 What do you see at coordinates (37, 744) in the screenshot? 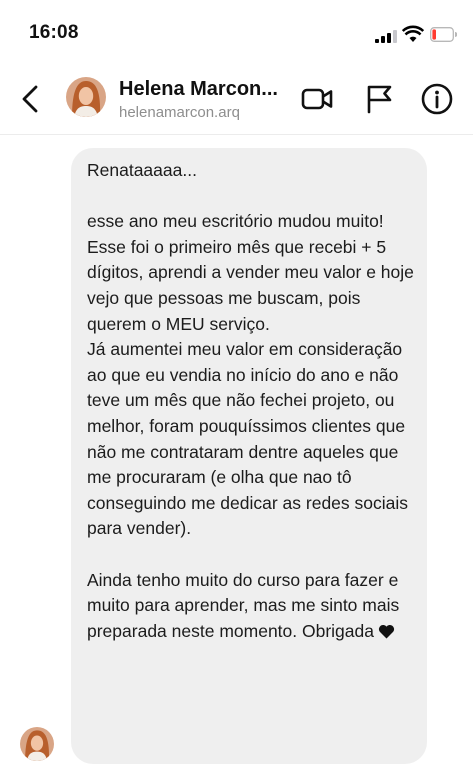
I see `sender-avatar` at bounding box center [37, 744].